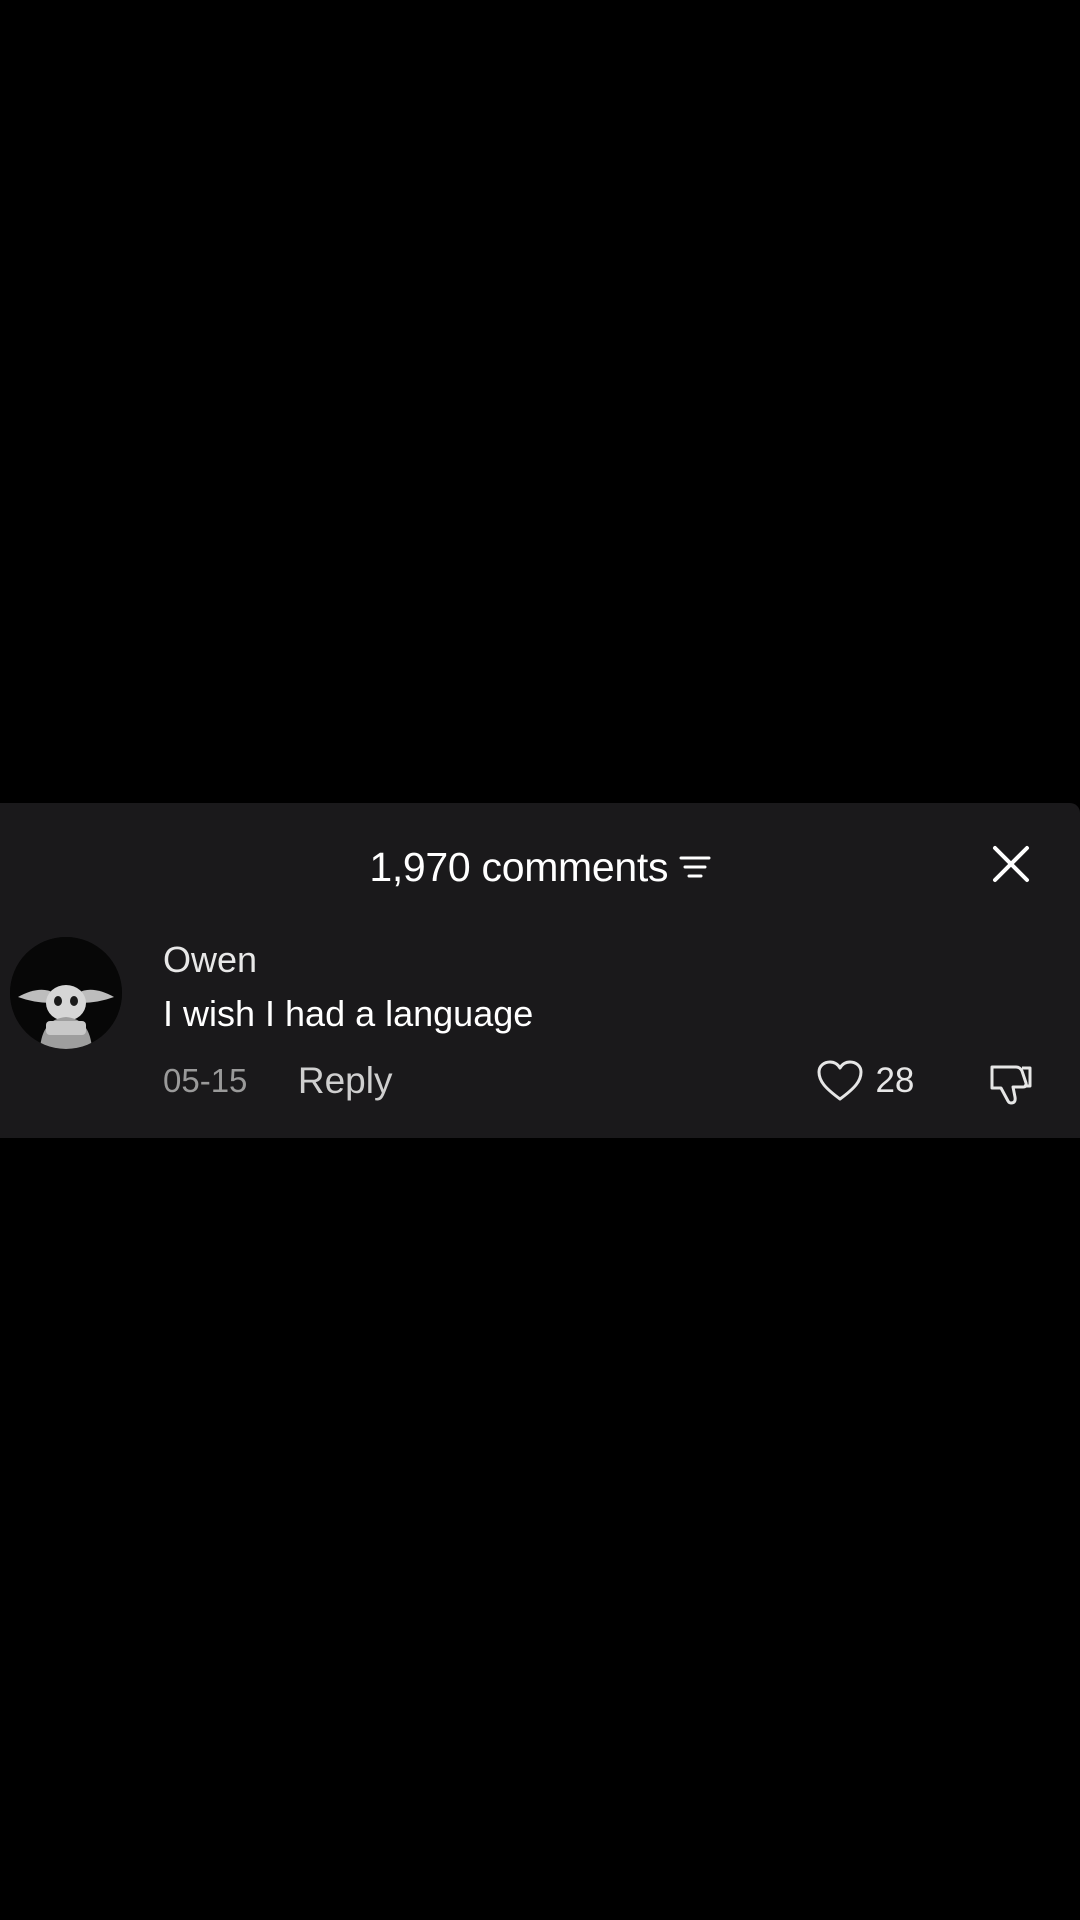  What do you see at coordinates (840, 1081) in the screenshot?
I see `heart-icon` at bounding box center [840, 1081].